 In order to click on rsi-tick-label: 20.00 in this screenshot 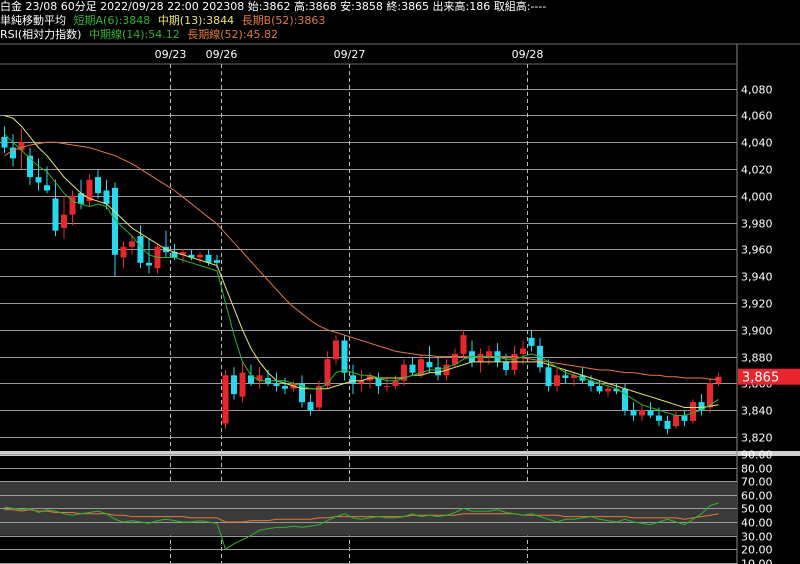, I will do `click(757, 550)`.